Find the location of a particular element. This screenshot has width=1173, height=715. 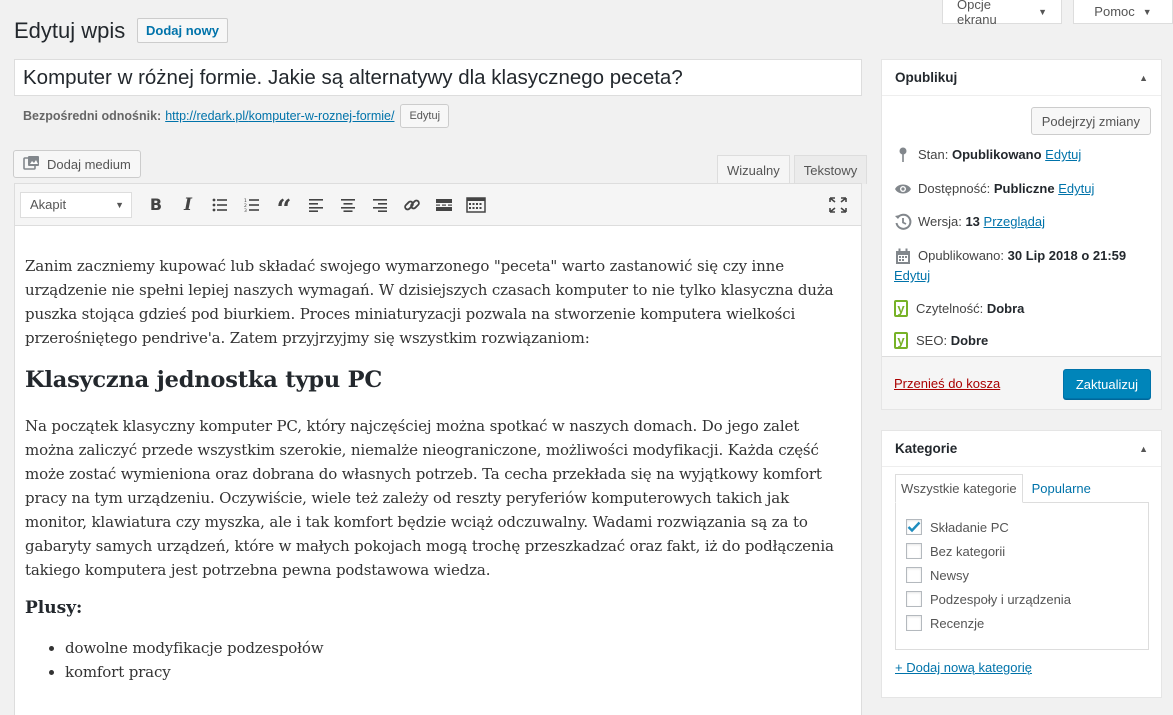

calendar-icon is located at coordinates (903, 256).